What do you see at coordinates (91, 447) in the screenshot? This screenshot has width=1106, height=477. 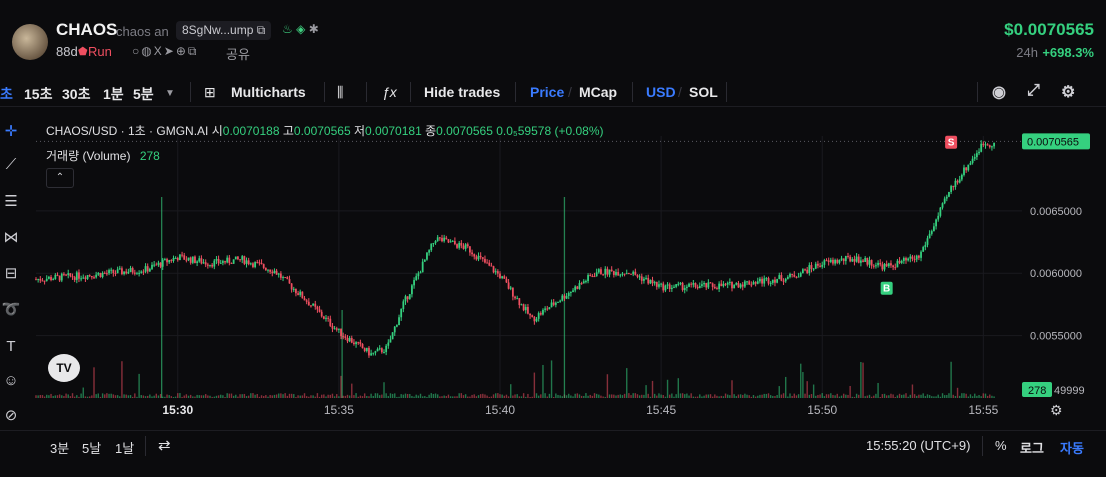 I see `range-5d: 5날` at bounding box center [91, 447].